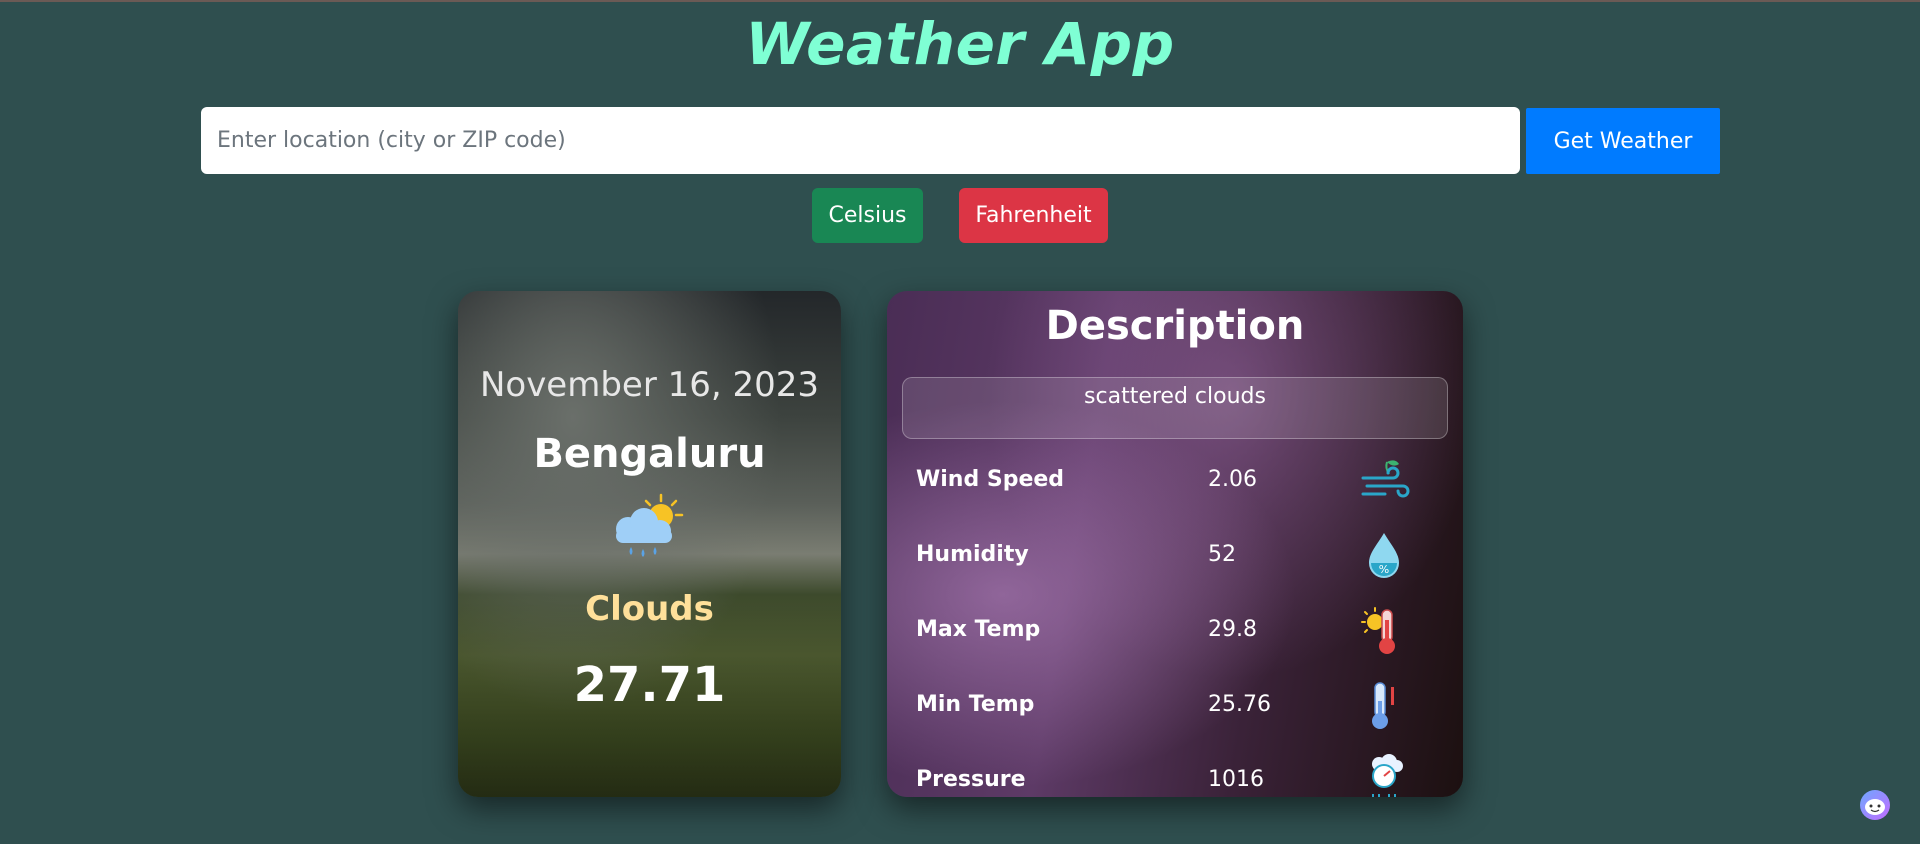 This screenshot has height=844, width=1920. I want to click on fahrenheit-button: Fahrenheit, so click(1033, 215).